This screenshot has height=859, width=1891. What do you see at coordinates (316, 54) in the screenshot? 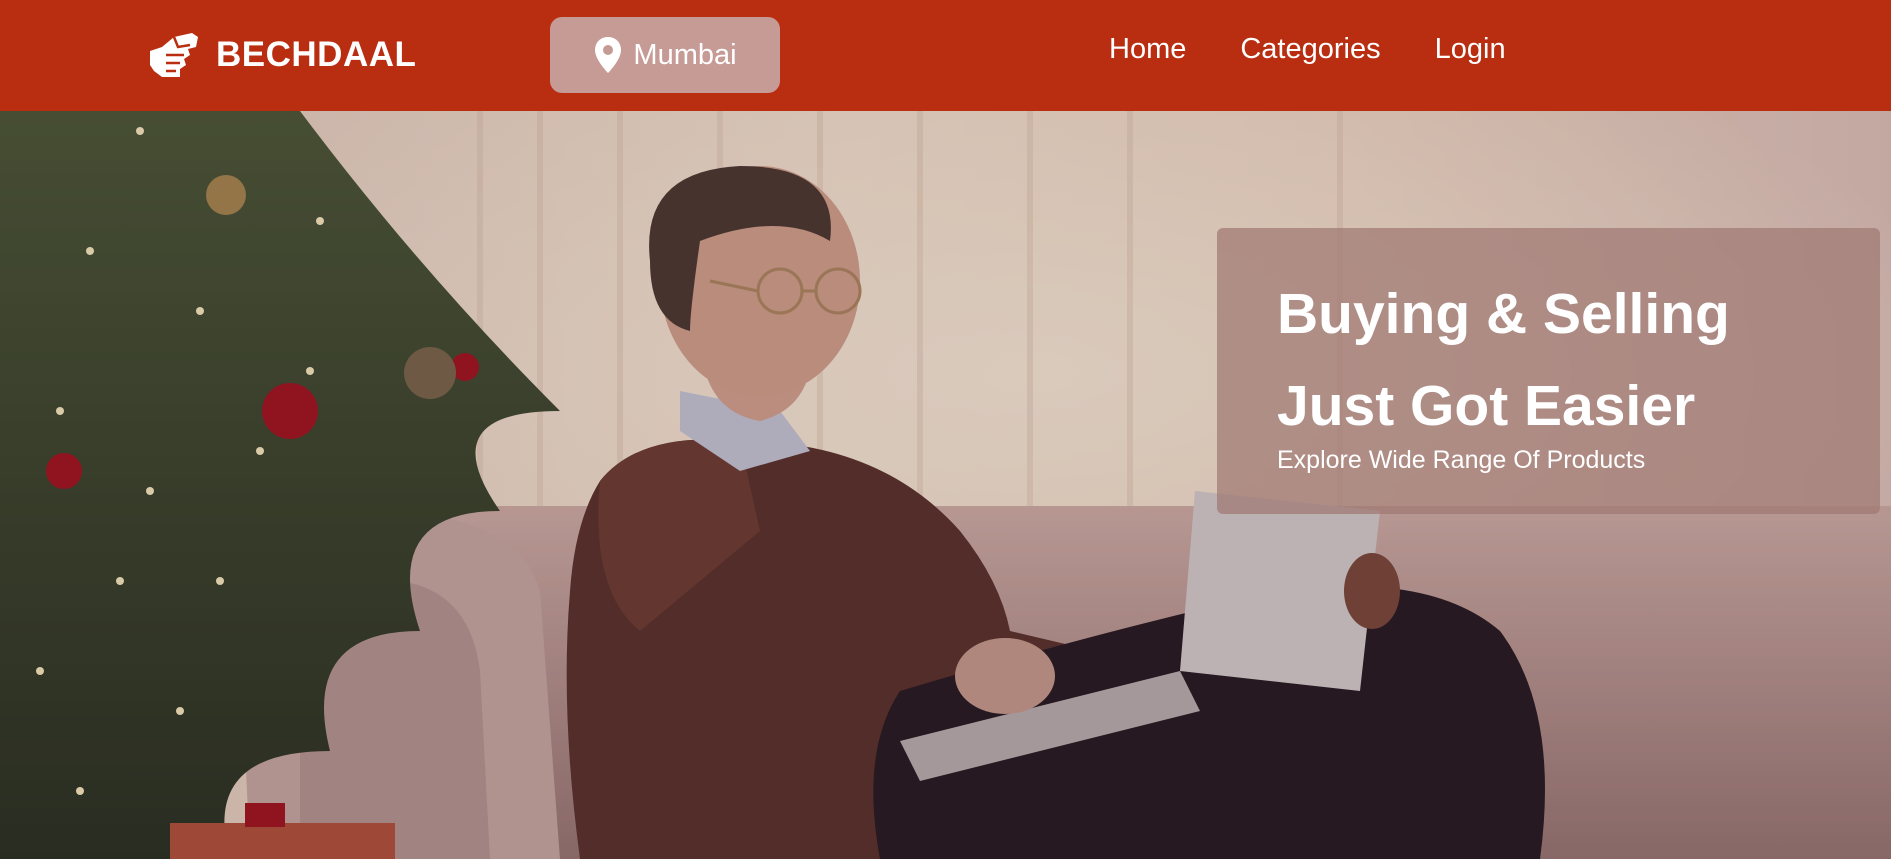
I see `brand-name: BECHDAAL` at bounding box center [316, 54].